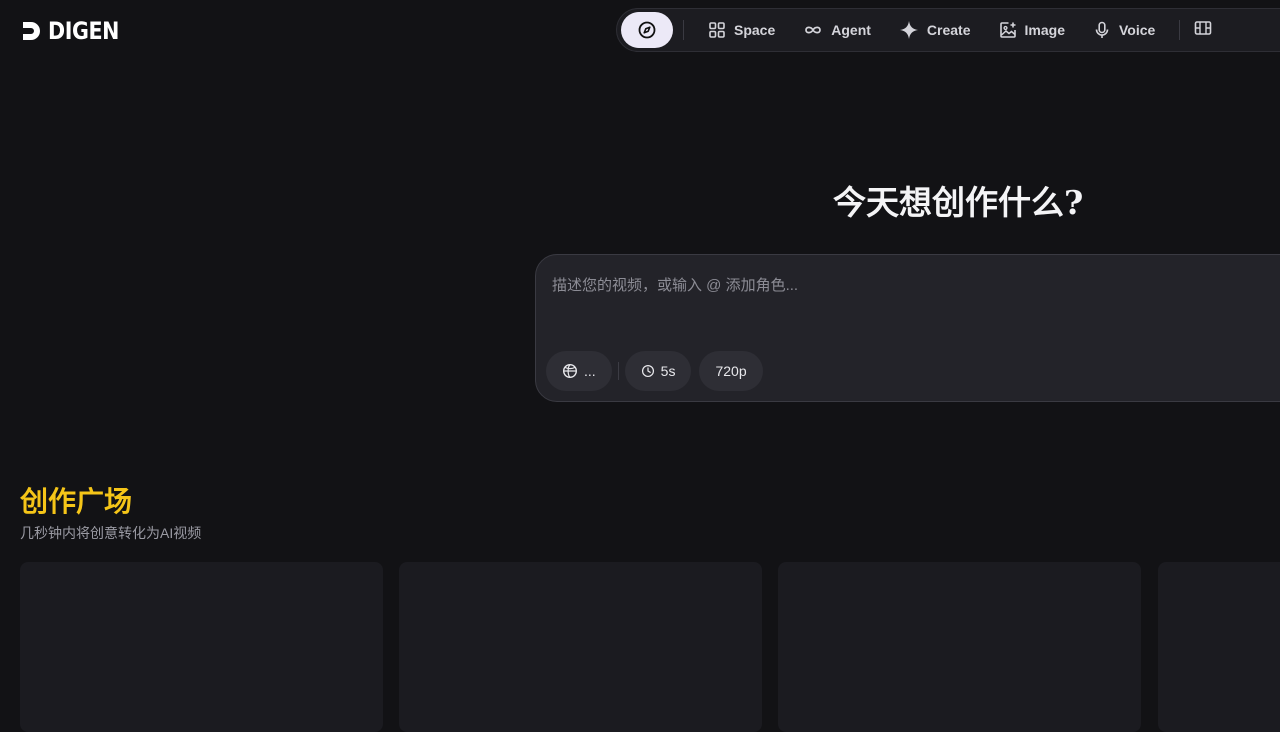 This screenshot has width=1280, height=732. Describe the element at coordinates (1044, 30) in the screenshot. I see `nav-item-label: Image` at that location.